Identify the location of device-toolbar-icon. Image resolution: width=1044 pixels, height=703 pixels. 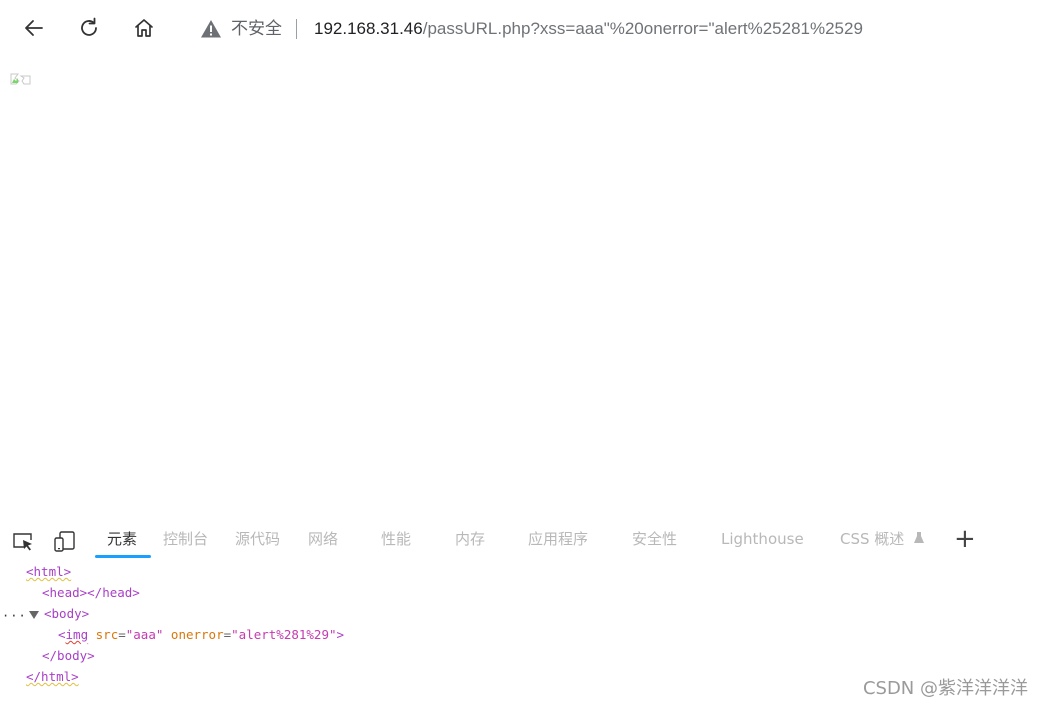
(64, 541).